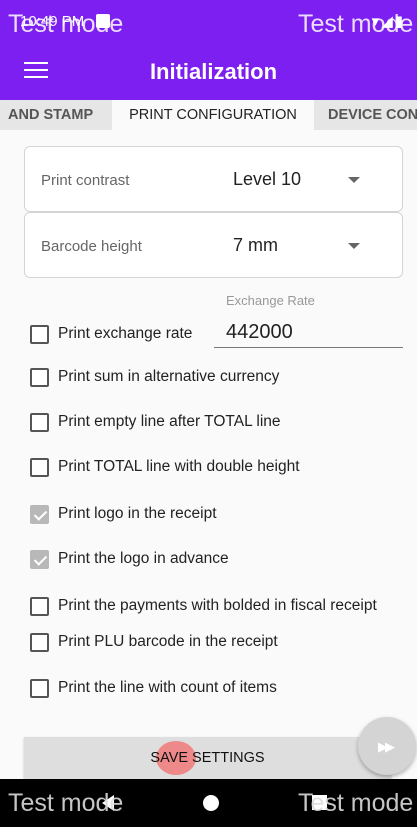 This screenshot has width=417, height=827. What do you see at coordinates (91, 246) in the screenshot?
I see `barcode-height-label: Barcode height` at bounding box center [91, 246].